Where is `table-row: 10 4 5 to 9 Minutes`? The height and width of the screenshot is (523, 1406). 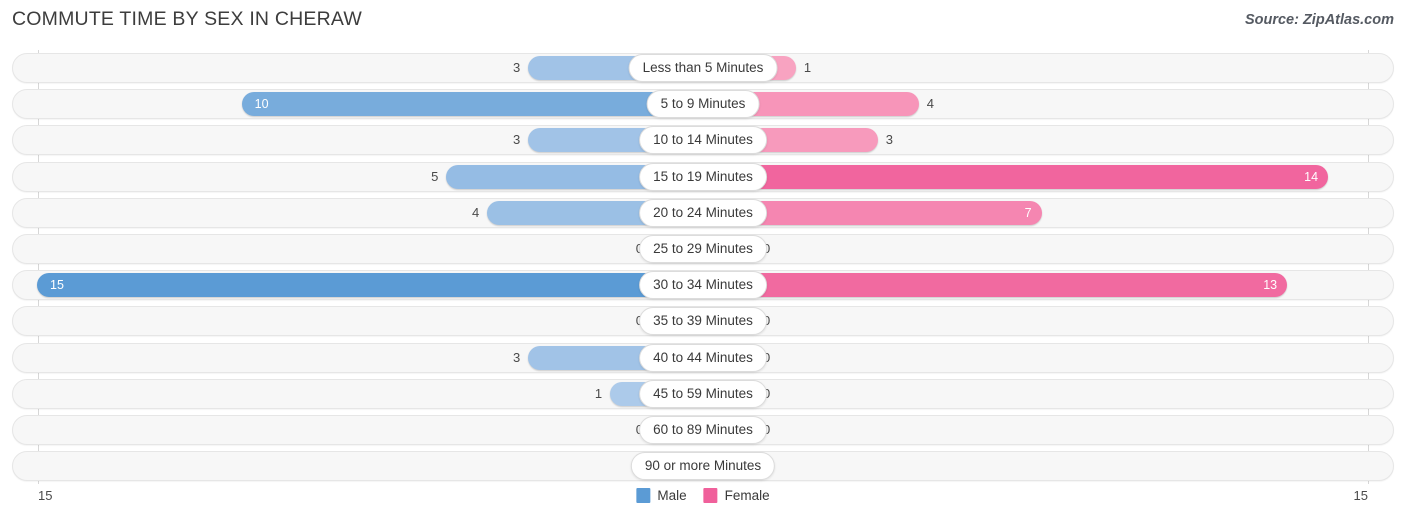
table-row: 10 4 5 to 9 Minutes is located at coordinates (703, 104).